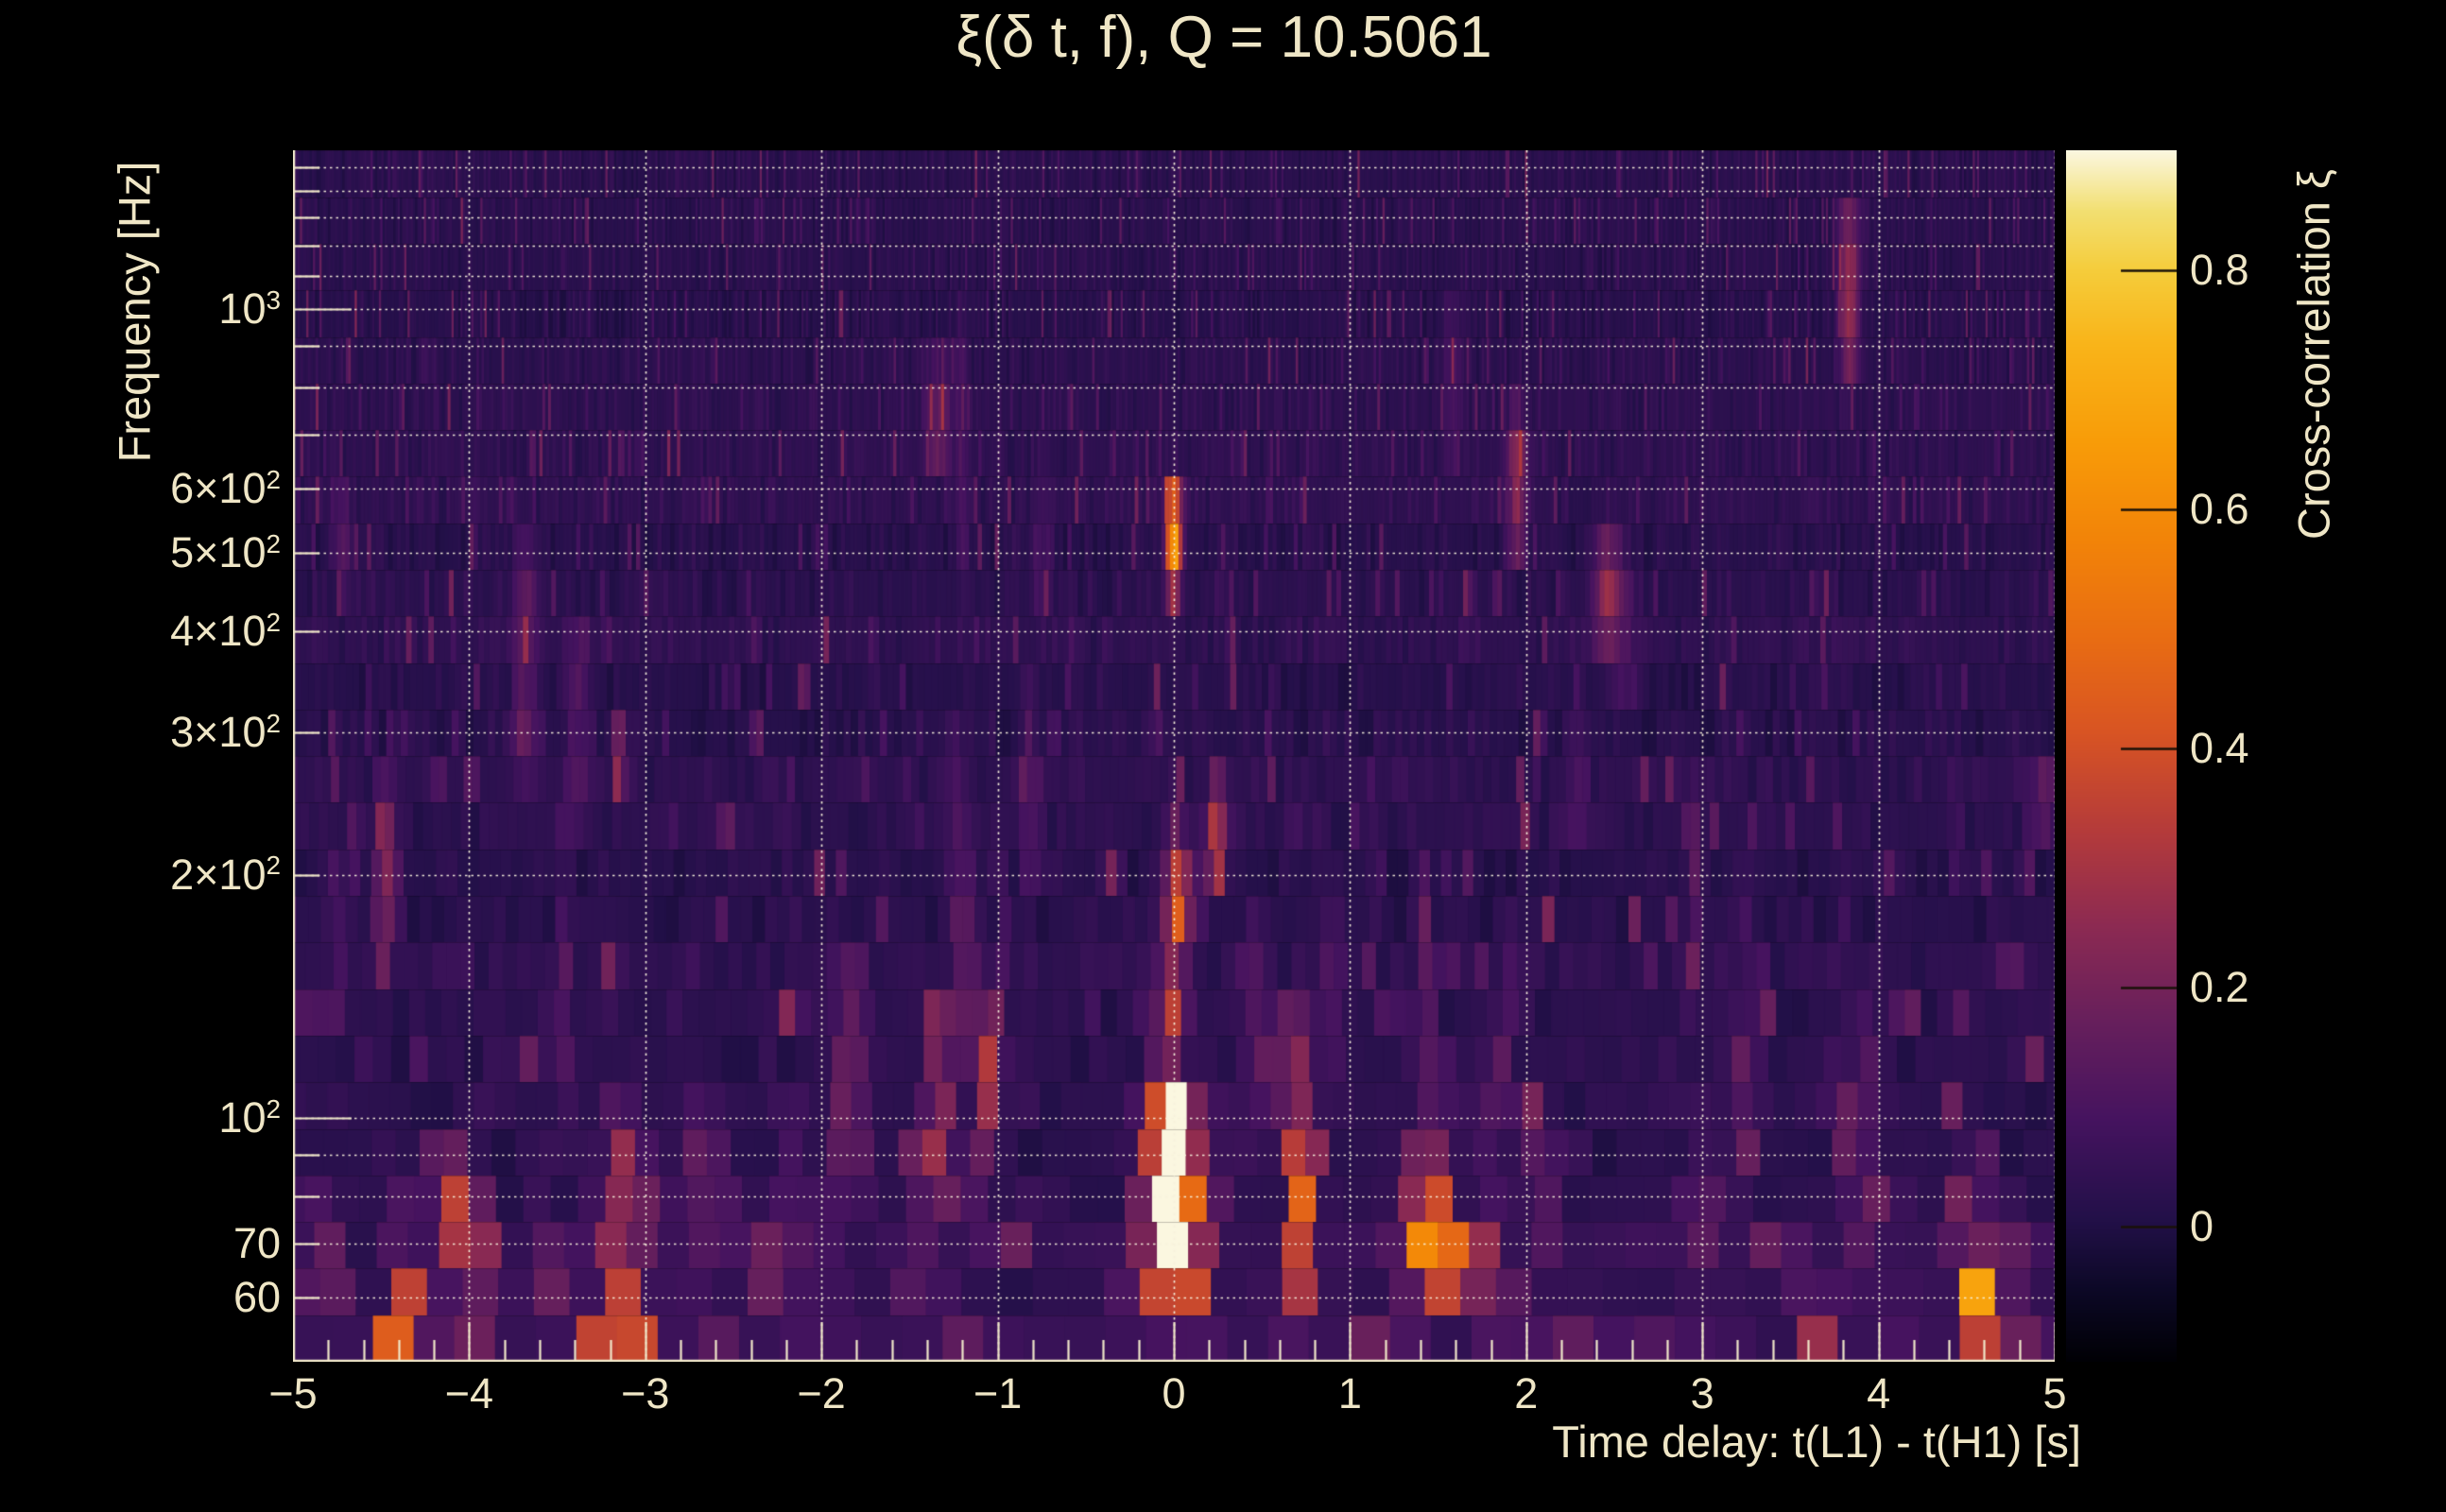  Describe the element at coordinates (2121, 756) in the screenshot. I see `colorbar-canvas` at that location.